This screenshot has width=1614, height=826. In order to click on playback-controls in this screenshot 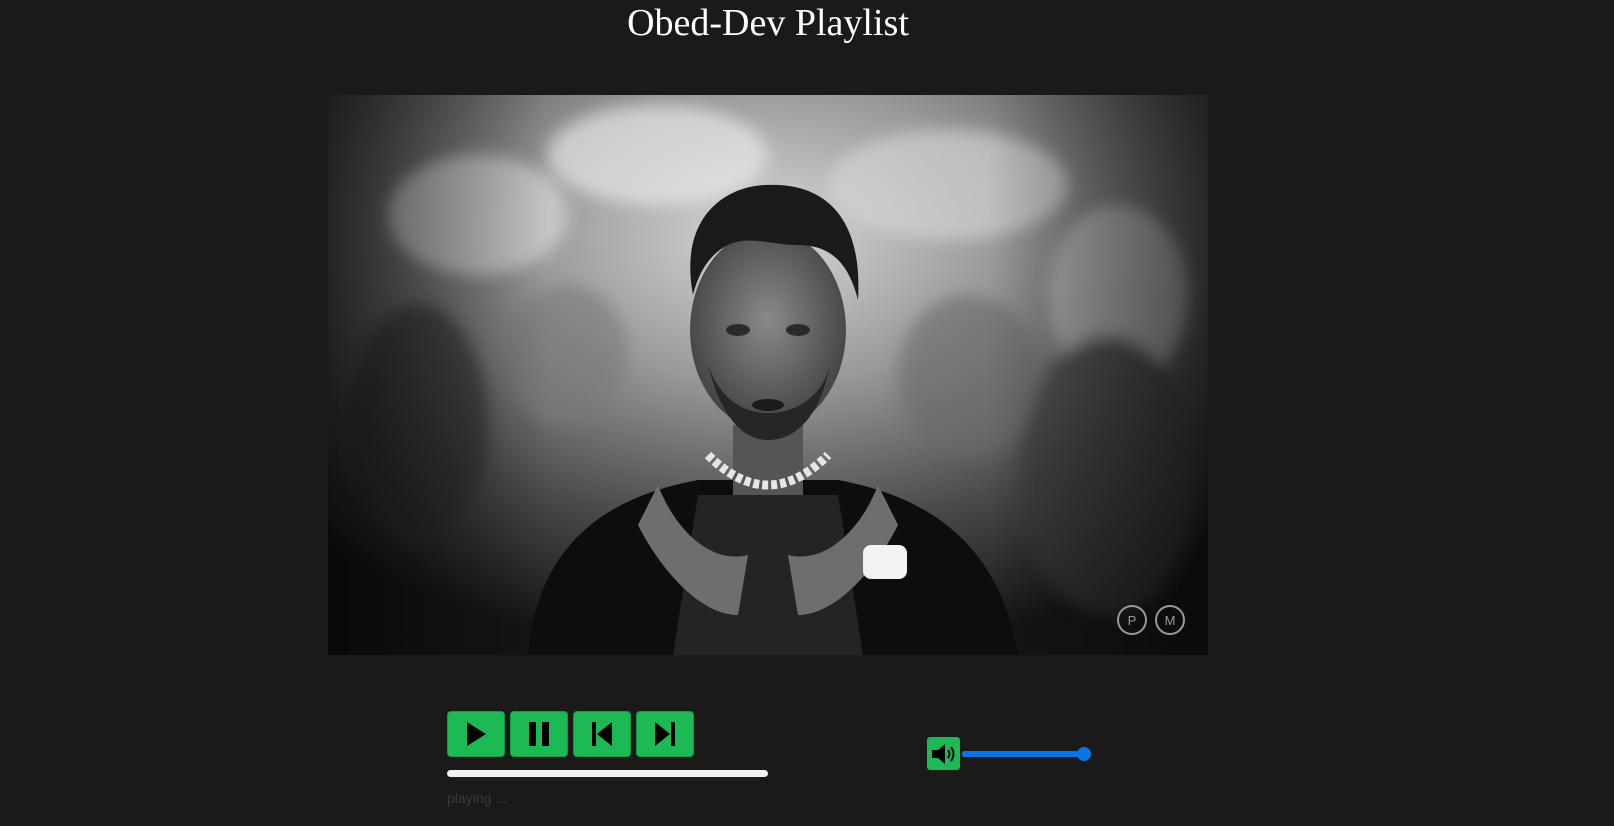, I will do `click(570, 734)`.